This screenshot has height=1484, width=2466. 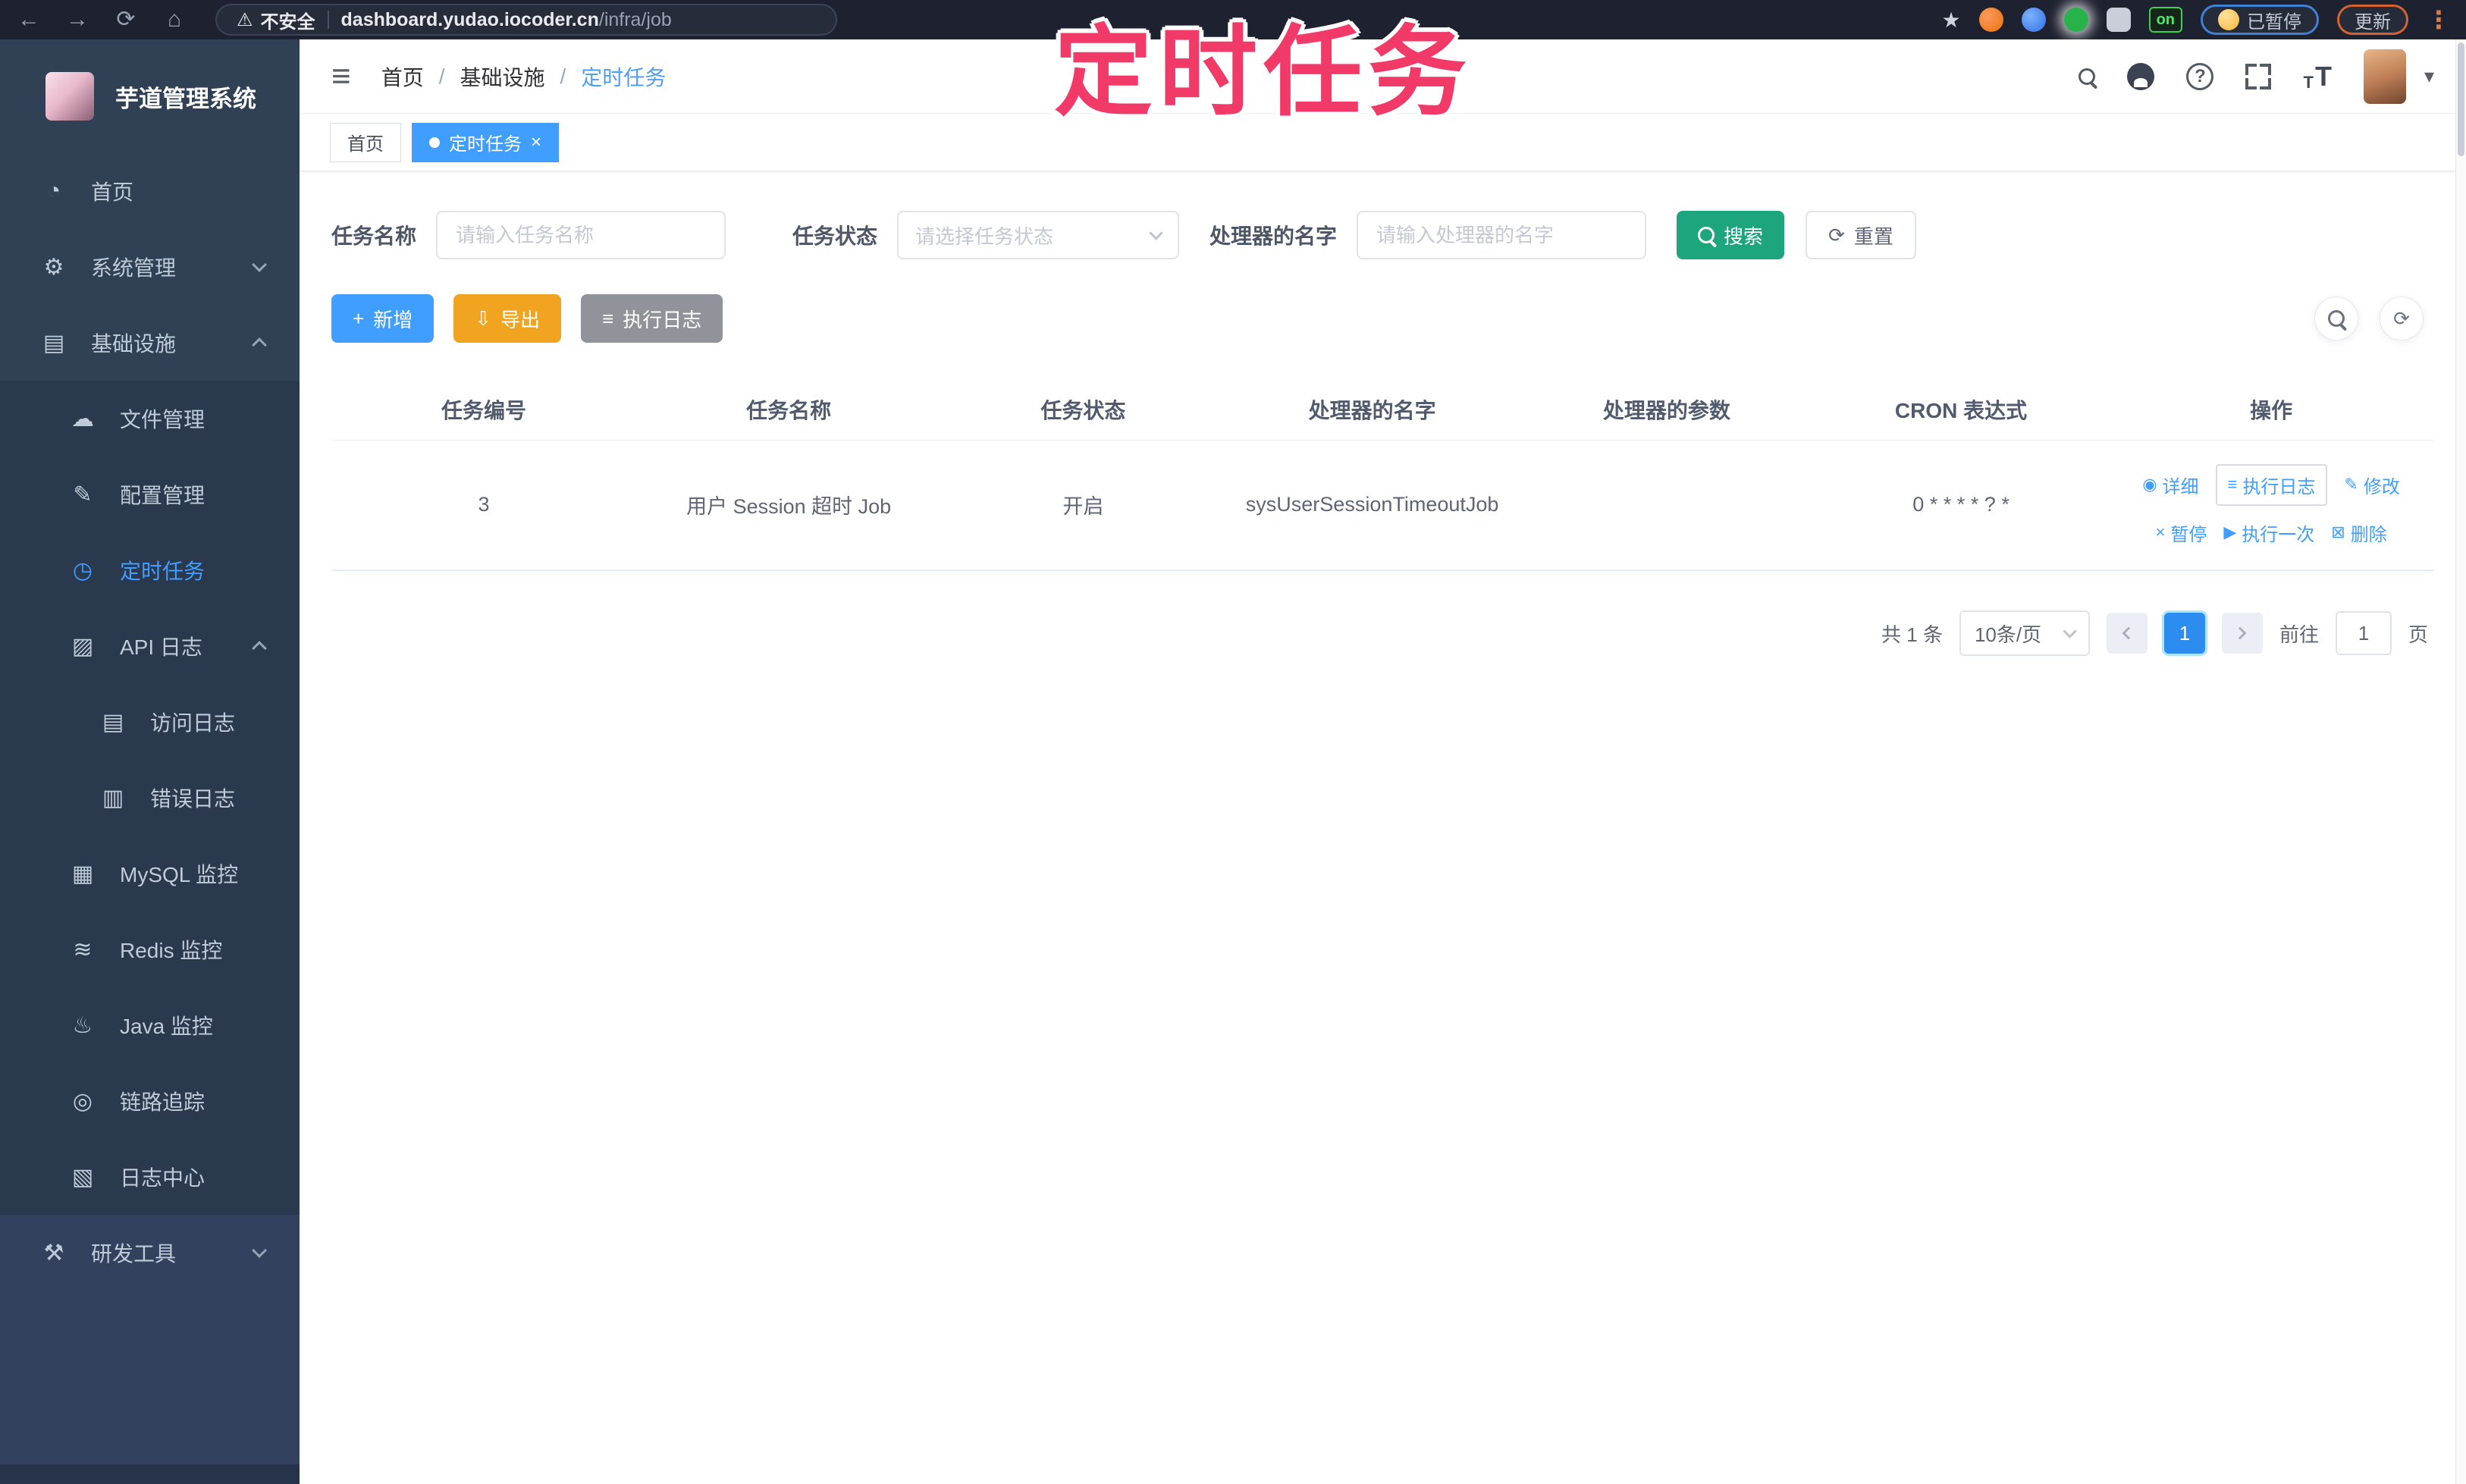 I want to click on add-button: + 新增, so click(x=383, y=318).